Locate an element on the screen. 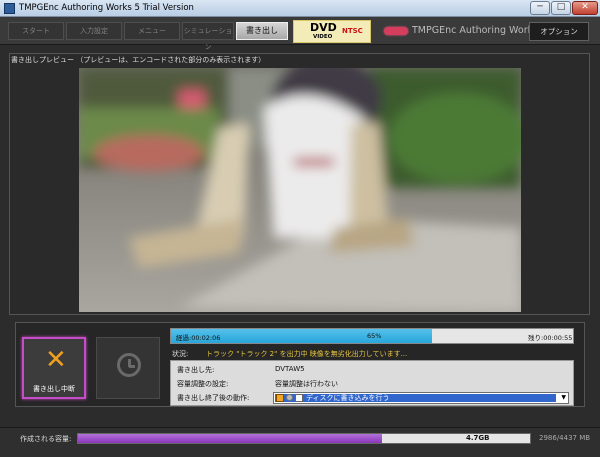 This screenshot has width=600, height=457. tab-output: 書き出し is located at coordinates (262, 31).